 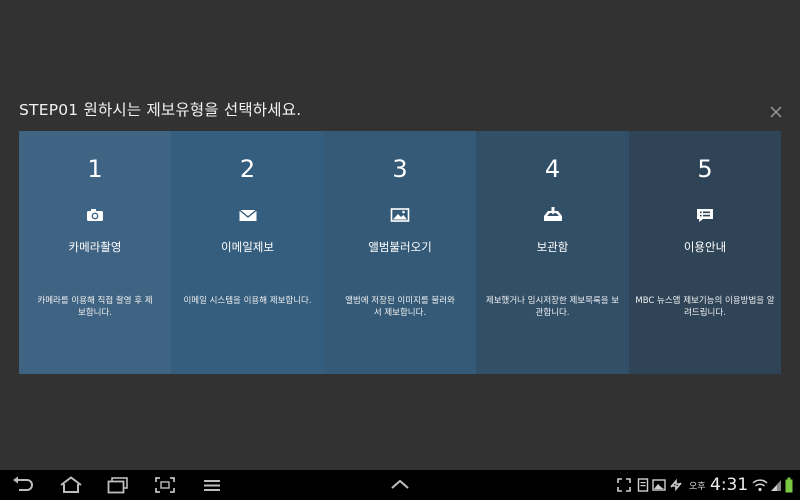 What do you see at coordinates (95, 169) in the screenshot?
I see `option-number: 1` at bounding box center [95, 169].